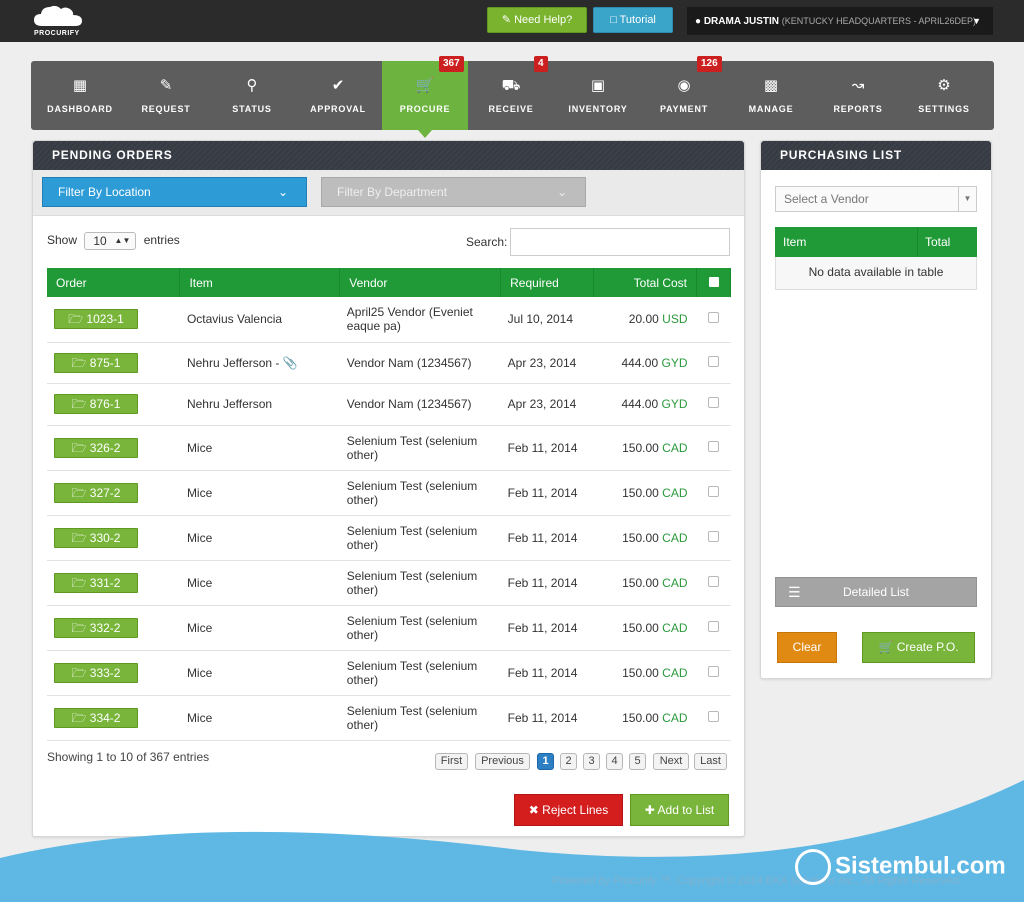  I want to click on order-button: 🗁 327-2, so click(96, 492).